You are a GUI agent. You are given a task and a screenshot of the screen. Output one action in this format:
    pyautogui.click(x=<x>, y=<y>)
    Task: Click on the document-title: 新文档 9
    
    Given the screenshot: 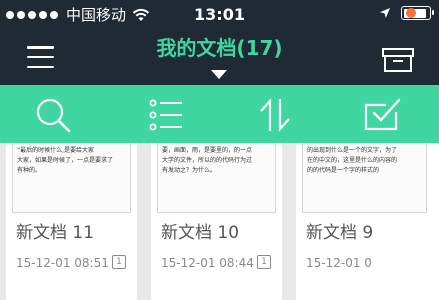 What is the action you would take?
    pyautogui.click(x=340, y=233)
    